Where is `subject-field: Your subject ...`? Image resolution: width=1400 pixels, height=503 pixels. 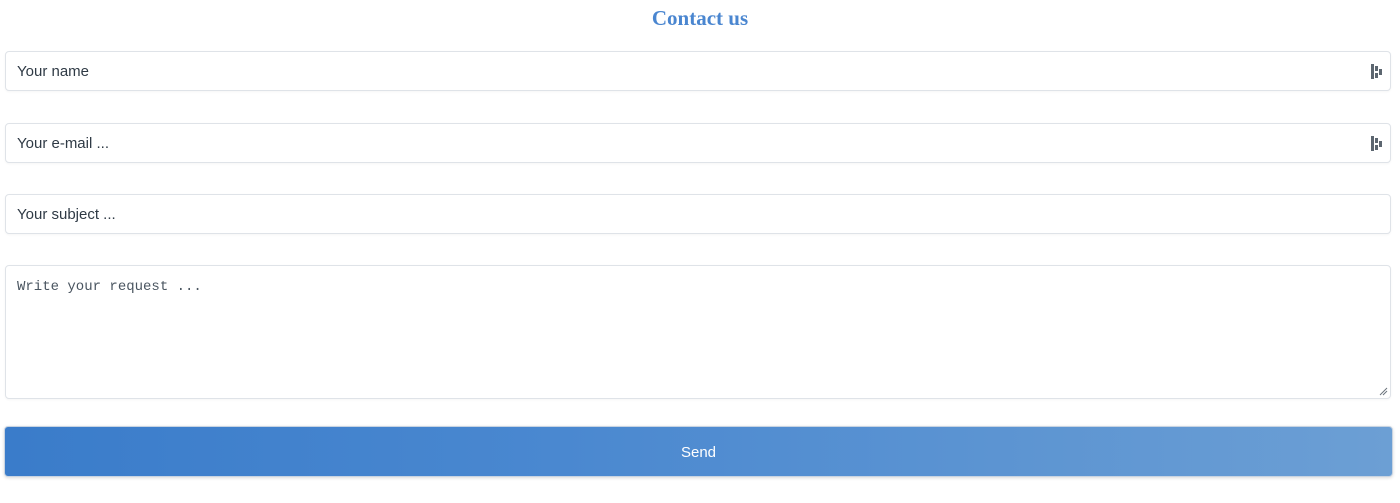
subject-field: Your subject ... is located at coordinates (698, 214).